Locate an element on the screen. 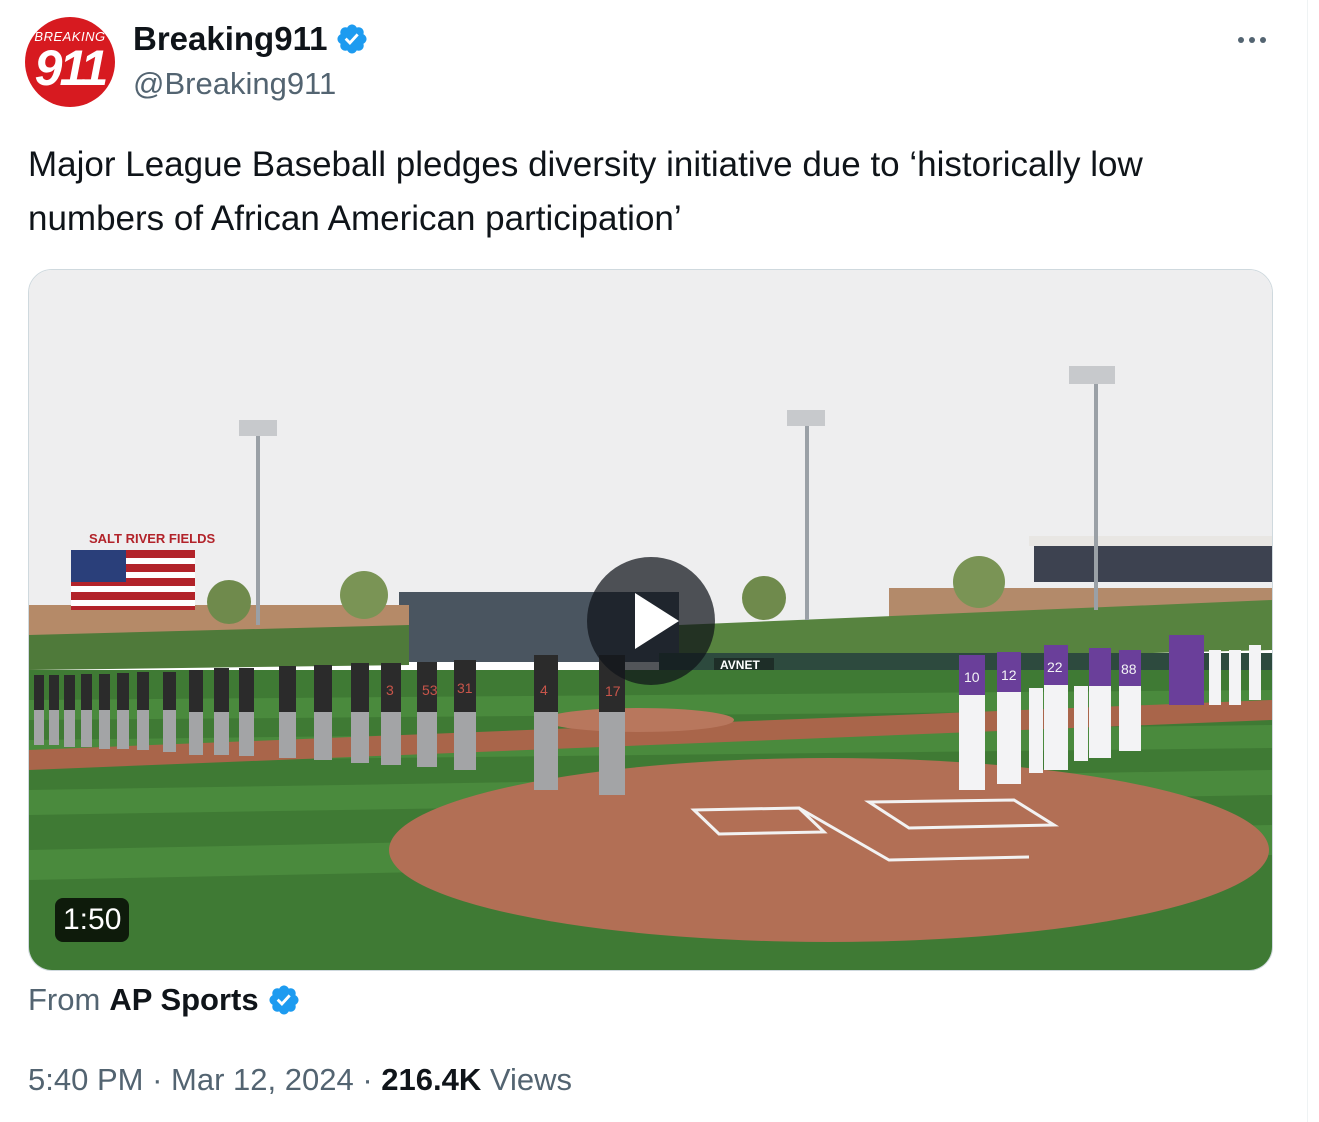 The height and width of the screenshot is (1122, 1319). author-handle: @Breaking911 is located at coordinates (234, 84).